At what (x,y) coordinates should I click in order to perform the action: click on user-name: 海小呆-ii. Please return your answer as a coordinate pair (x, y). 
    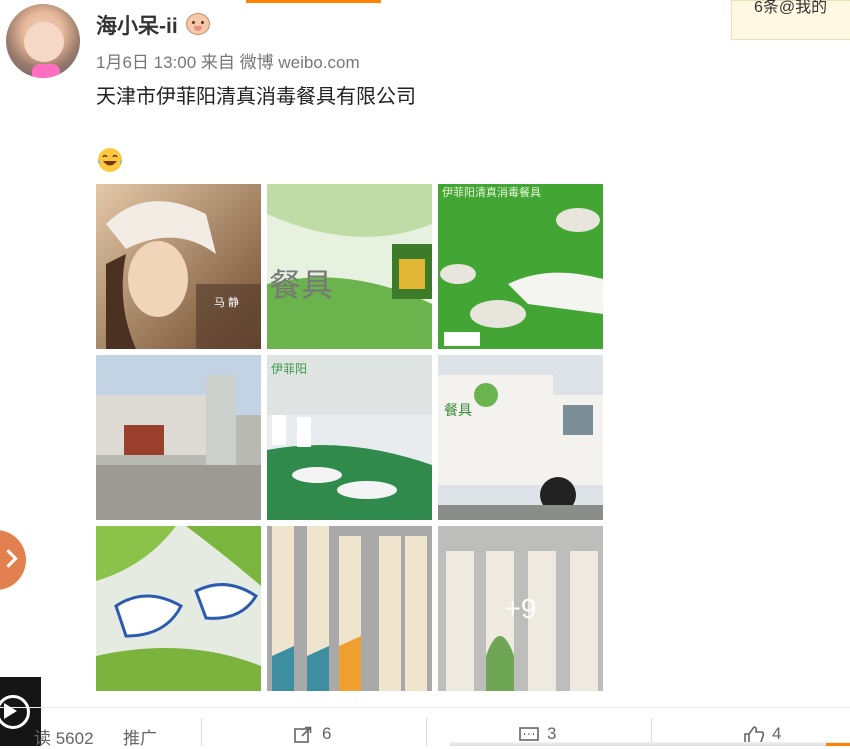
    Looking at the image, I should click on (137, 25).